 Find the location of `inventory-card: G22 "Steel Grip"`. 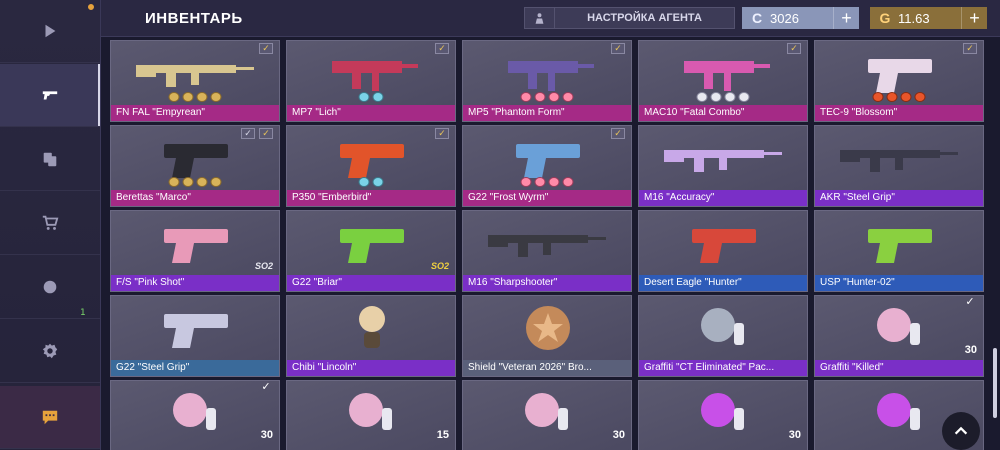

inventory-card: G22 "Steel Grip" is located at coordinates (195, 336).